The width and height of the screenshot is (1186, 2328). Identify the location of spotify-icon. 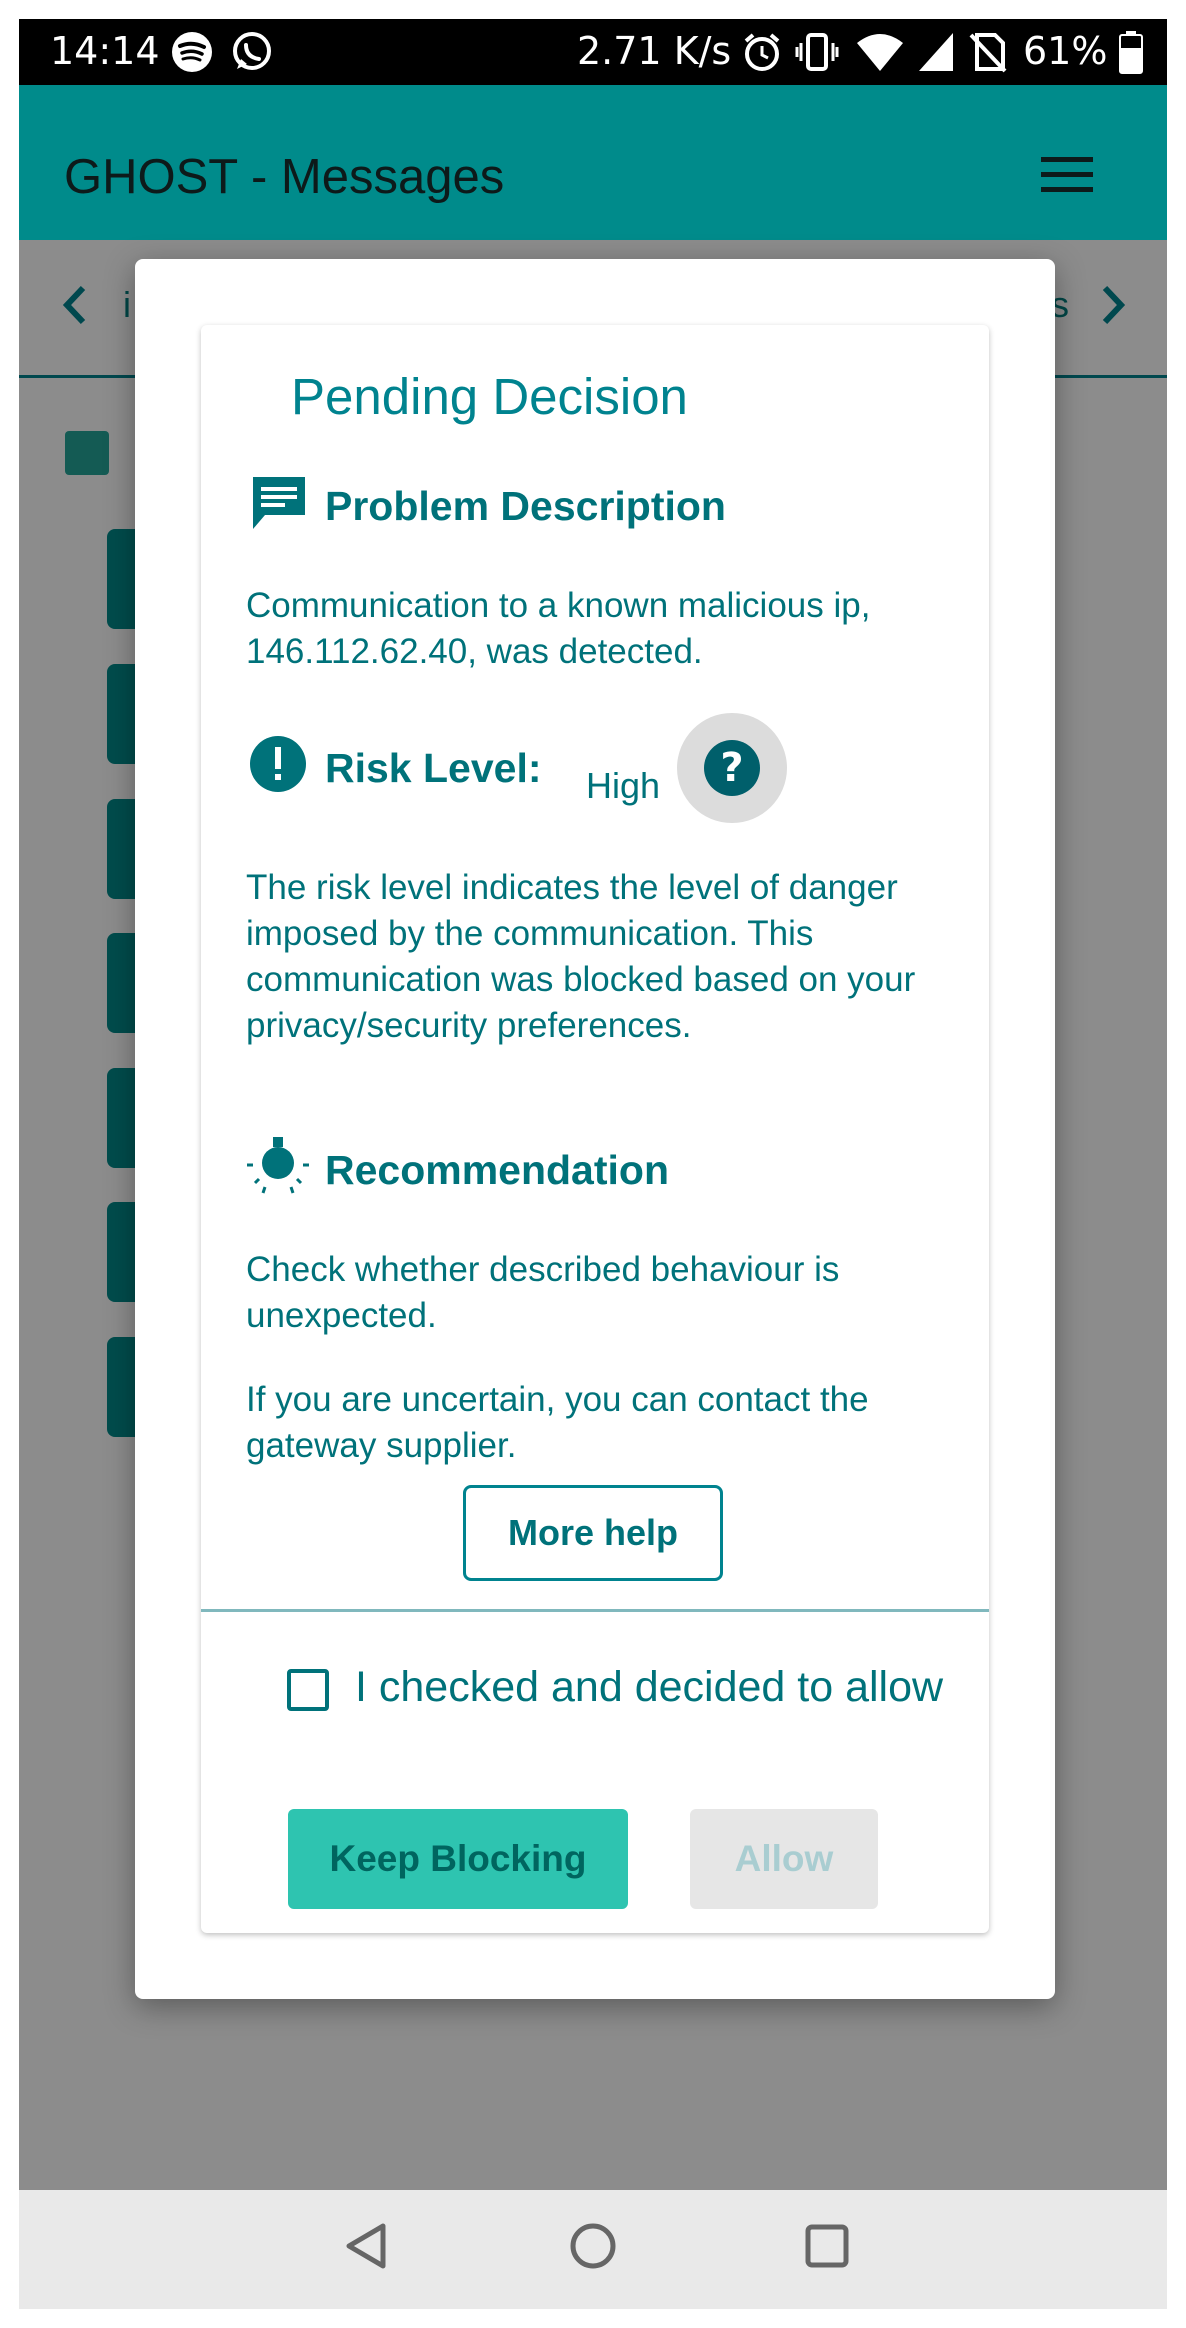
(192, 52).